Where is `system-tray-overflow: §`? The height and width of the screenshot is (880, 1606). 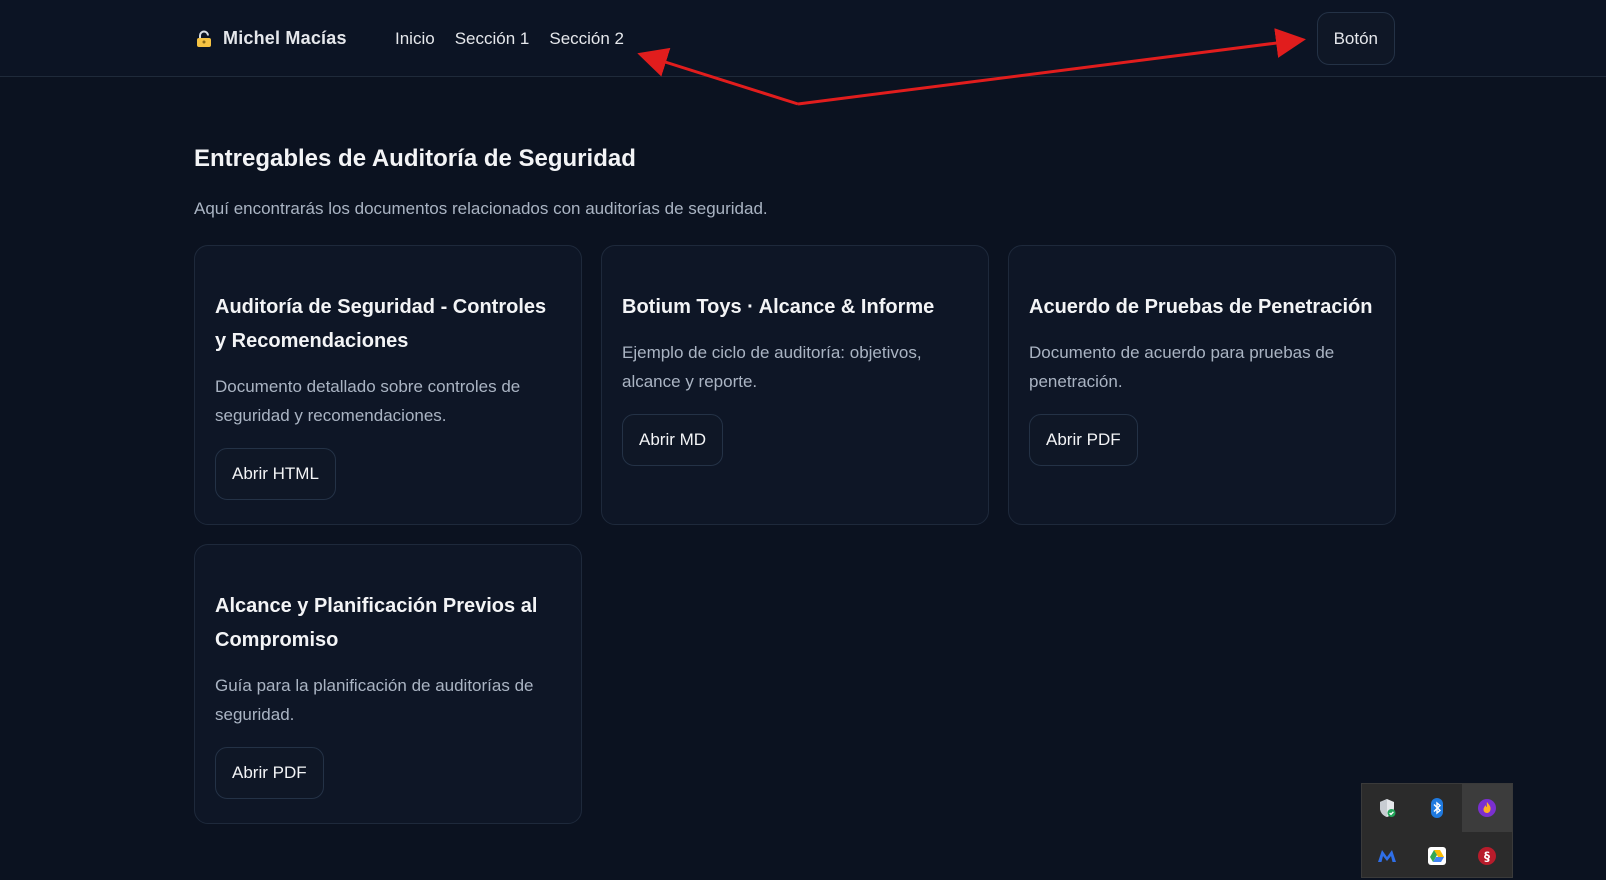
system-tray-overflow: § is located at coordinates (1437, 830).